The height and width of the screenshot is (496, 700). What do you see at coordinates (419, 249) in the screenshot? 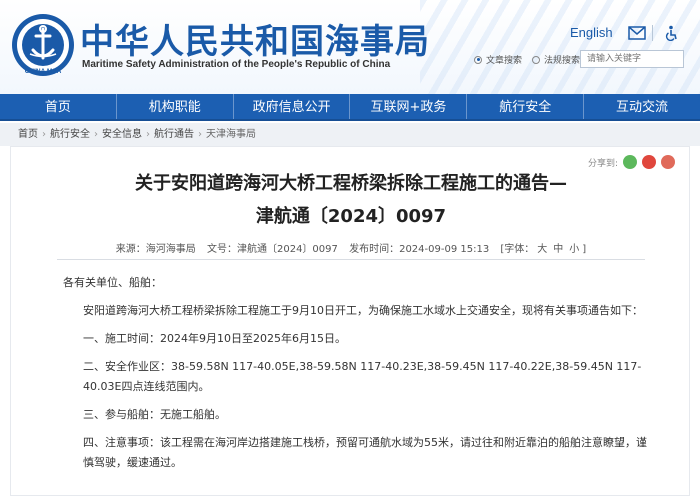
I see `meta-published: 发布时间：2024-09-09 15:13` at bounding box center [419, 249].